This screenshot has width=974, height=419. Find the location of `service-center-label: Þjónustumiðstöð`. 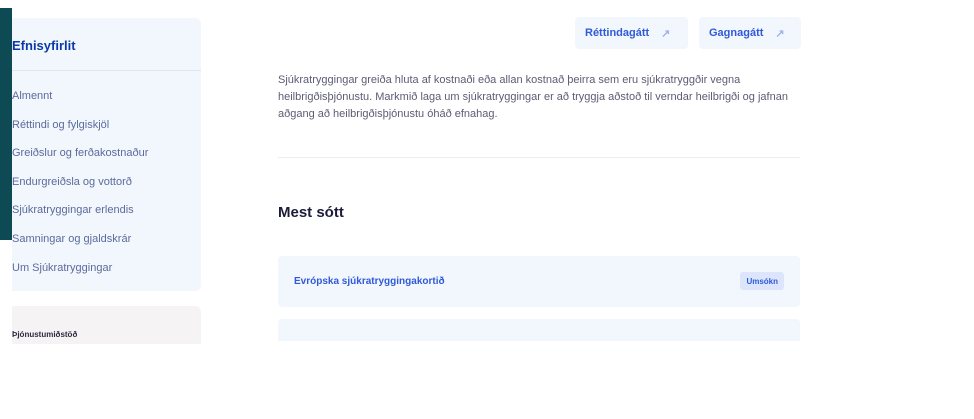

service-center-label: Þjónustumiðstöð is located at coordinates (45, 334).